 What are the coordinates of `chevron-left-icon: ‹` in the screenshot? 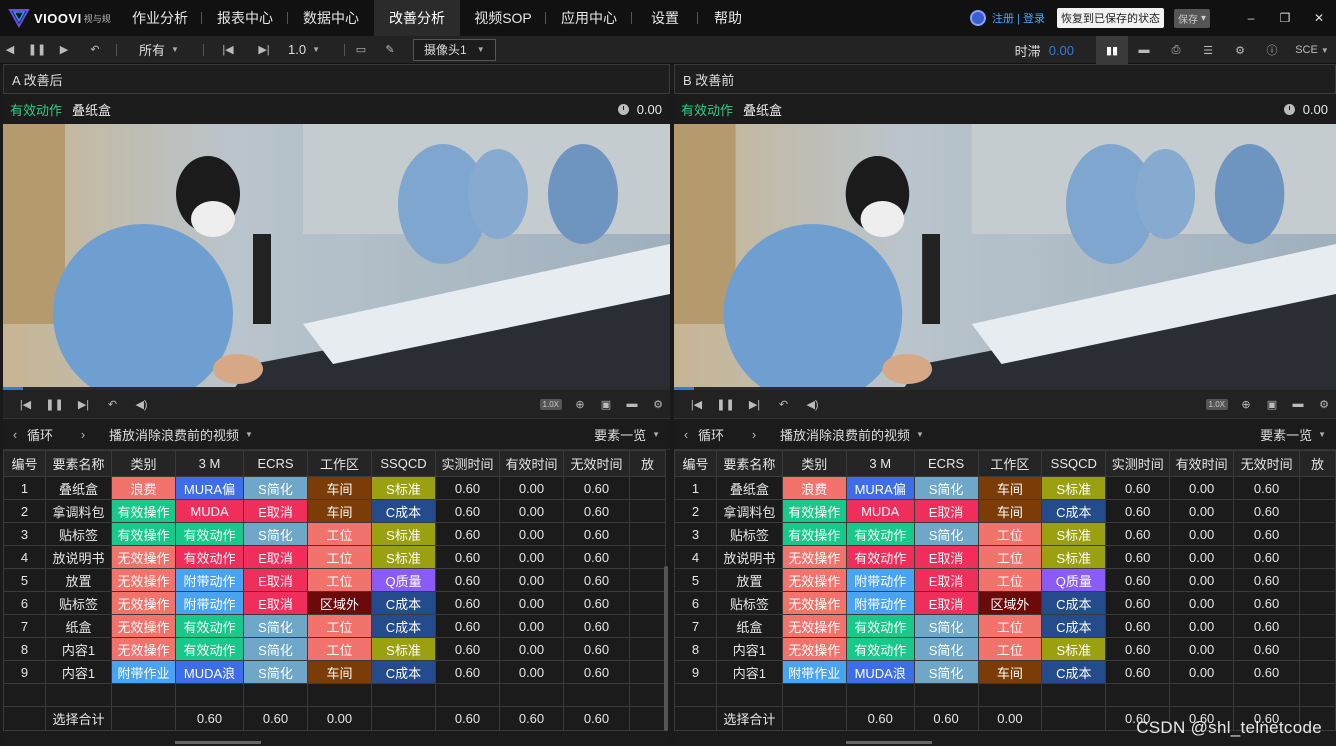 It's located at (686, 434).